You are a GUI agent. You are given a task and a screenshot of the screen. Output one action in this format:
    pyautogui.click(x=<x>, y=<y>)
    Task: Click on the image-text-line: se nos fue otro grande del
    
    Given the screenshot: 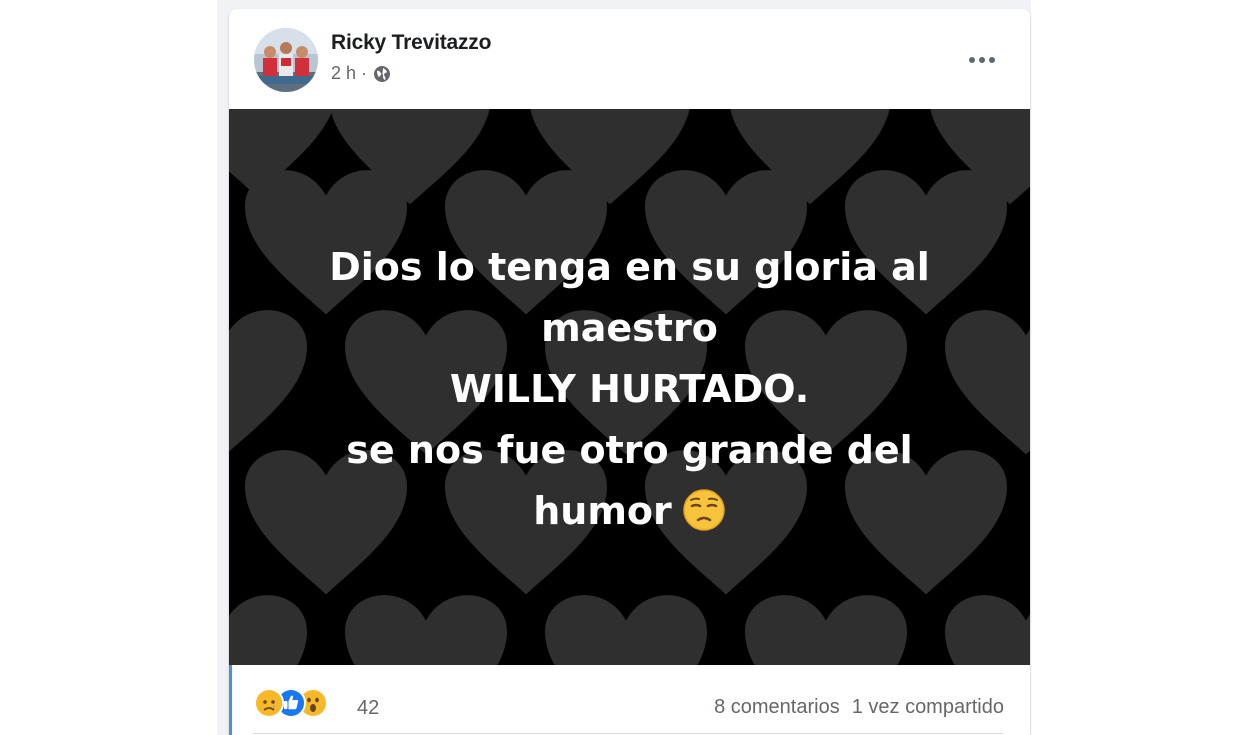 What is the action you would take?
    pyautogui.click(x=629, y=450)
    